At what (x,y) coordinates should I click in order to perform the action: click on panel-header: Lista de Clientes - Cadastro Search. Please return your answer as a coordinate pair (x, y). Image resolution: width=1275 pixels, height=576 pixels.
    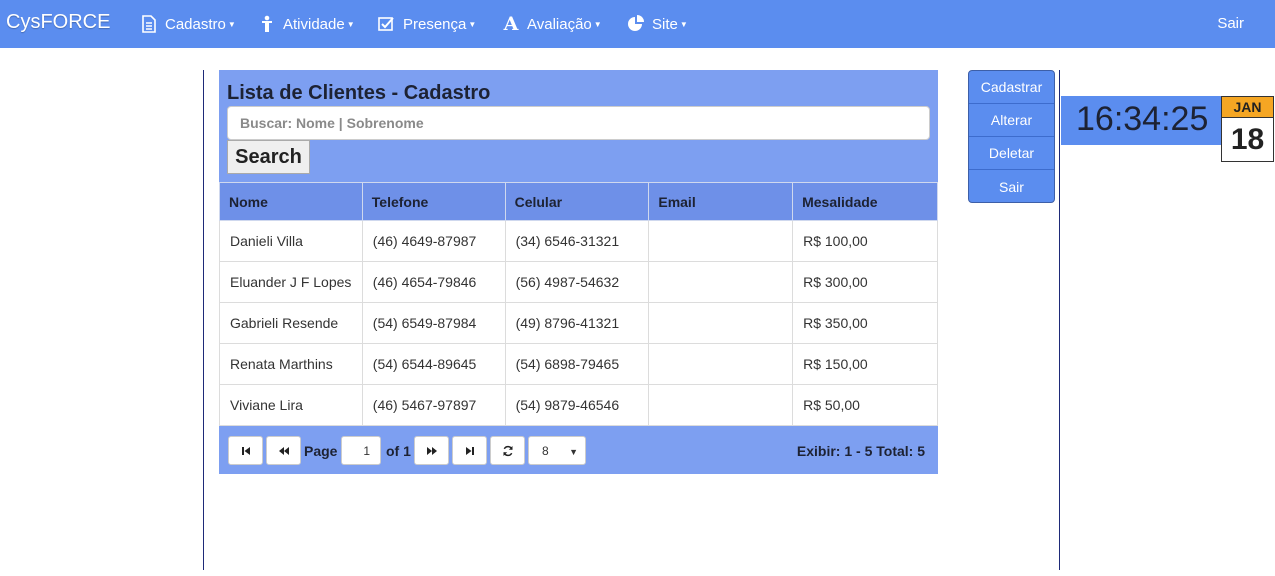
    Looking at the image, I should click on (578, 126).